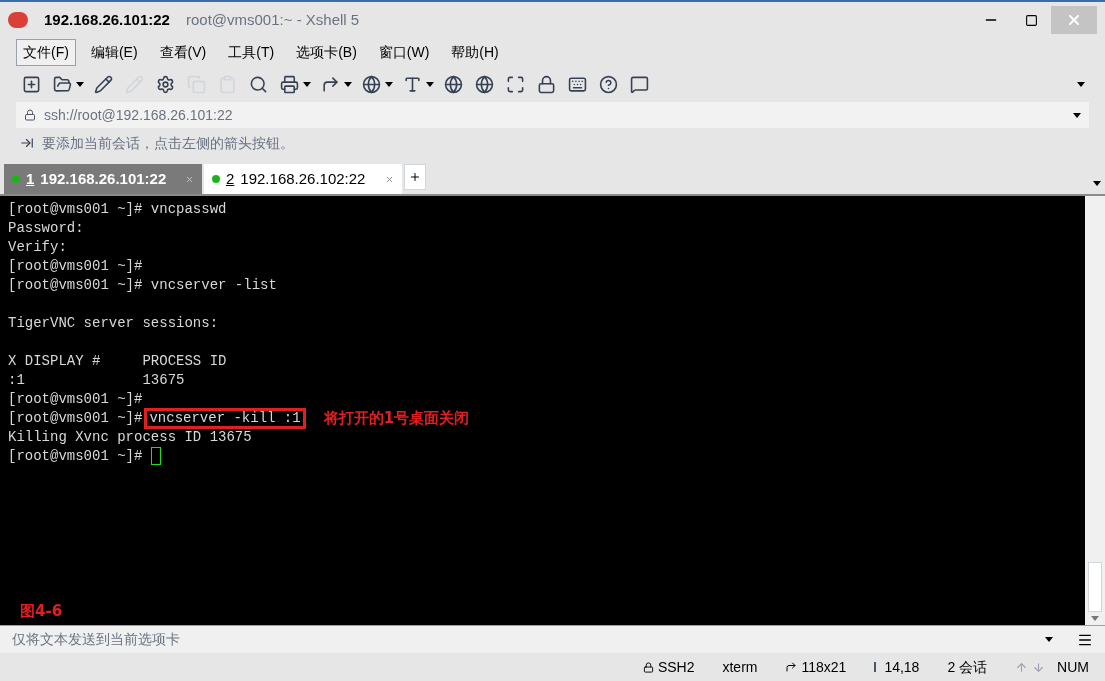 This screenshot has width=1105, height=681. What do you see at coordinates (142, 285) in the screenshot?
I see `terminal-line: [root@vms001 ~]# vncserver -list` at bounding box center [142, 285].